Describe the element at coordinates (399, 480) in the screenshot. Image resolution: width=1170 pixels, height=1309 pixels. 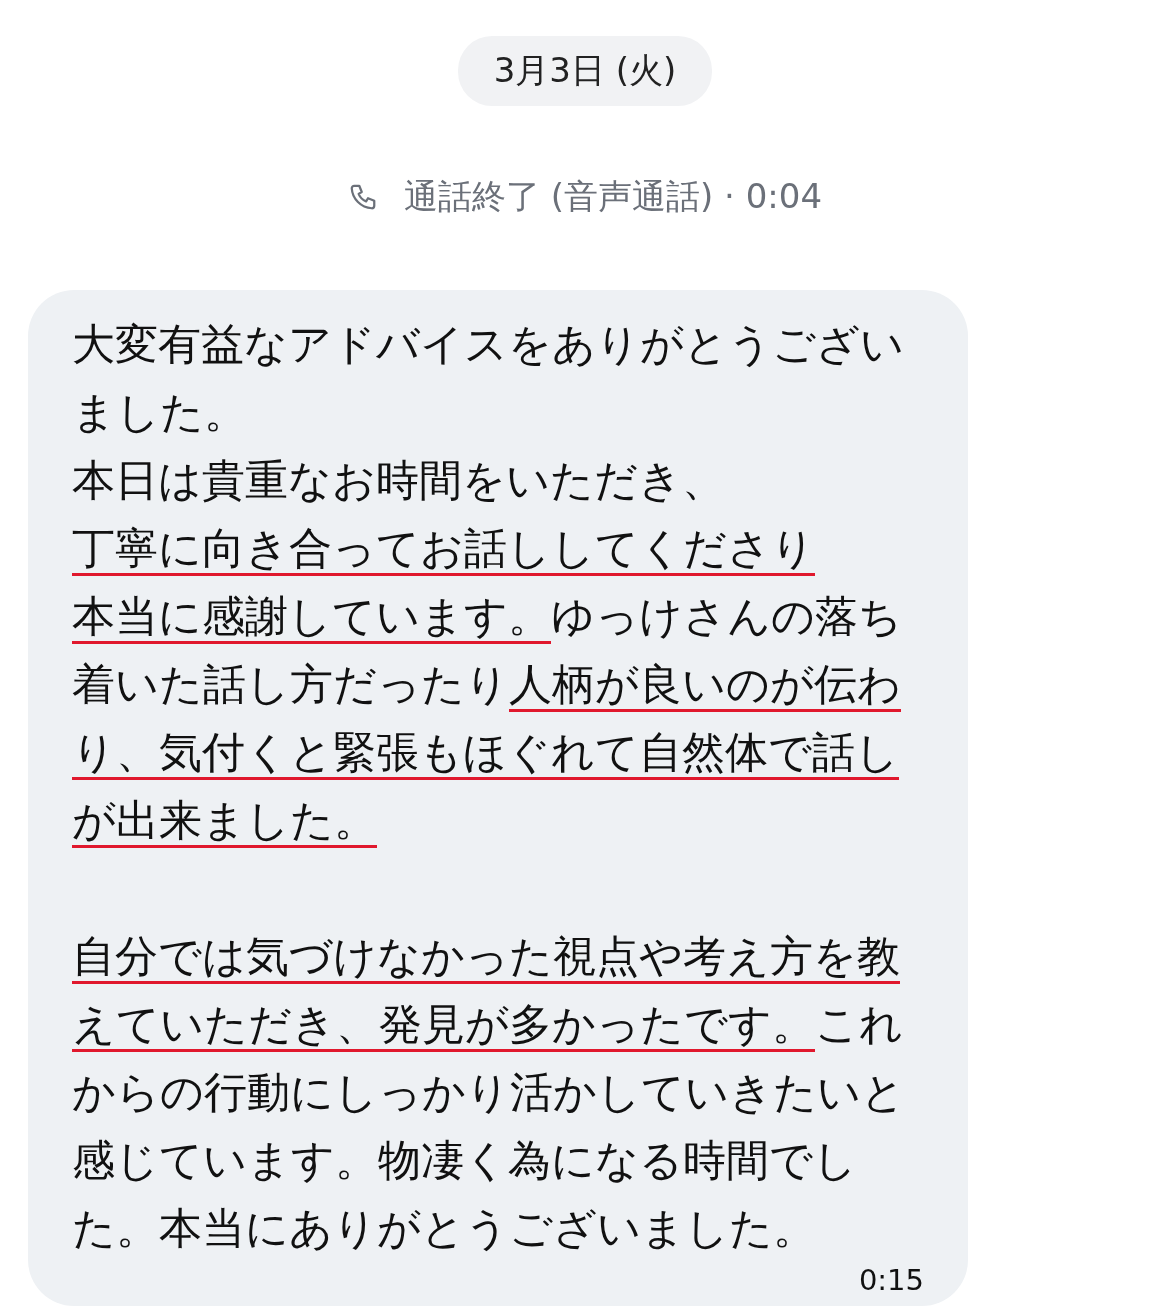
I see `message-text: 本日は貴重なお時間をいただき、` at that location.